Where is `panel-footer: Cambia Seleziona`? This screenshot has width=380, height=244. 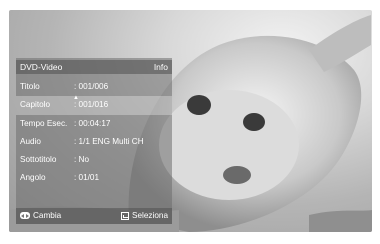
panel-footer: Cambia Seleziona is located at coordinates (94, 216).